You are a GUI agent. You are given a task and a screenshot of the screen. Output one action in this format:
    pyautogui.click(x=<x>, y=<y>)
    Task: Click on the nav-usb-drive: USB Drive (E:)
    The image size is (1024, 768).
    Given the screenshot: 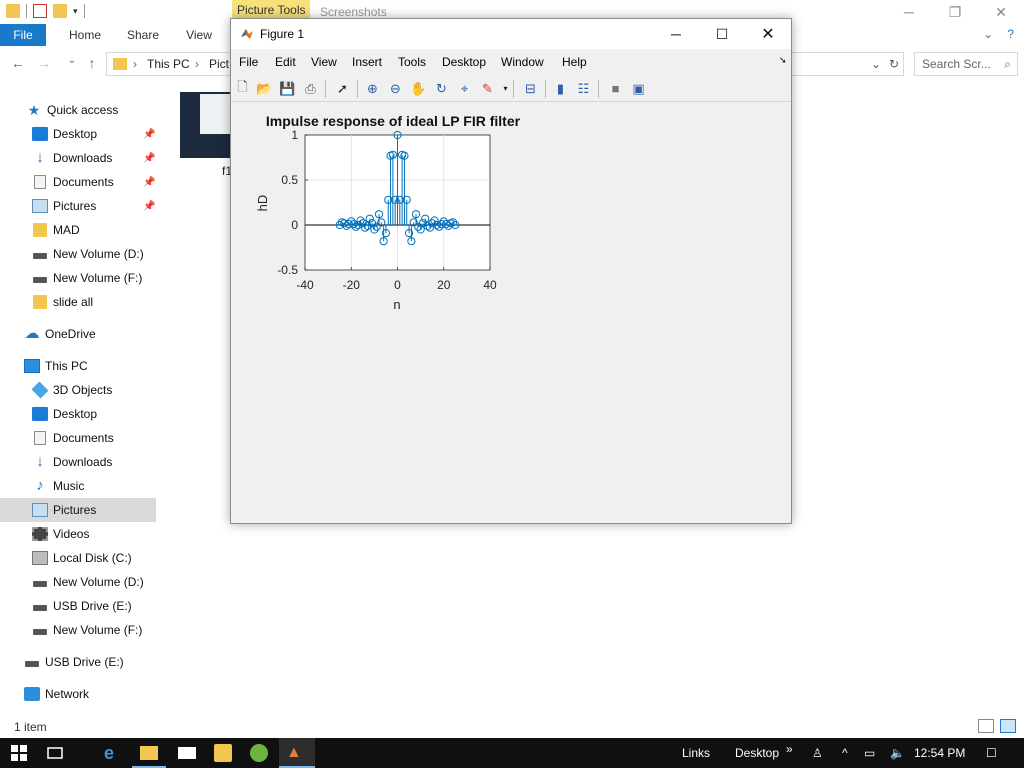 What is the action you would take?
    pyautogui.click(x=78, y=662)
    